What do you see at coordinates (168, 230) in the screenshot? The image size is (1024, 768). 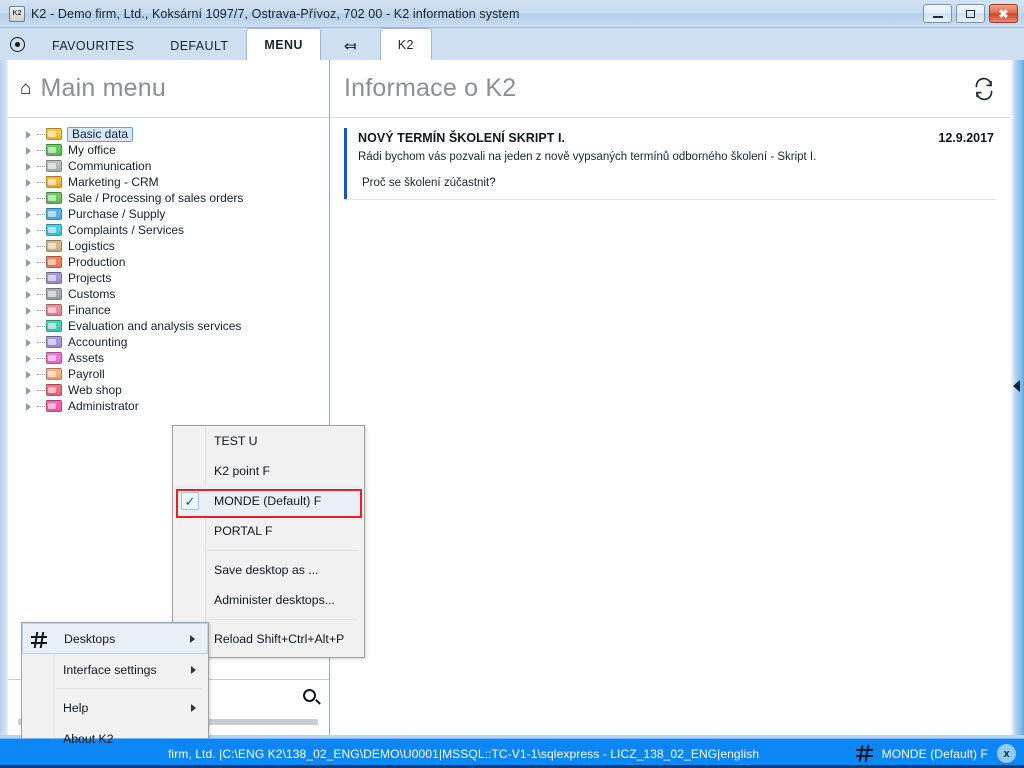 I see `tree-item: Complaints / Services` at bounding box center [168, 230].